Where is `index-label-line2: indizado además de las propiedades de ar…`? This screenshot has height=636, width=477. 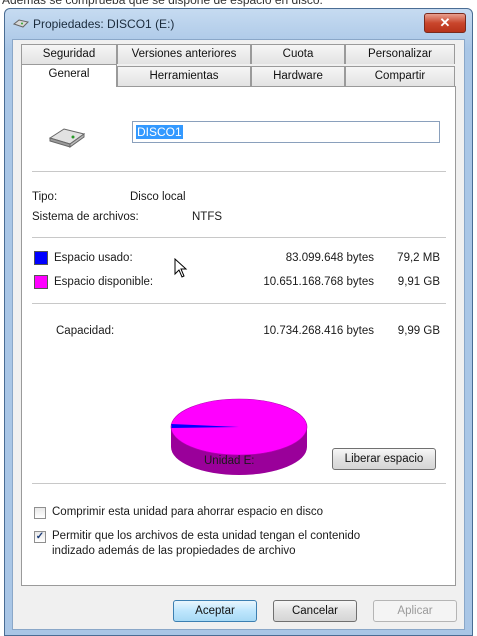
index-label-line2: indizado además de las propiedades de ar… is located at coordinates (174, 551).